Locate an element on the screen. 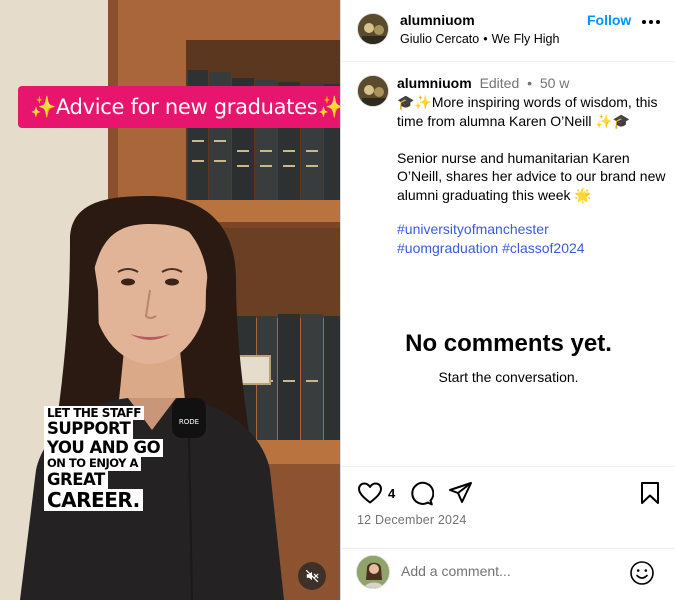 Image resolution: width=675 pixels, height=600 pixels. video-title-banner: ✨Advice for new graduates✨ is located at coordinates (179, 107).